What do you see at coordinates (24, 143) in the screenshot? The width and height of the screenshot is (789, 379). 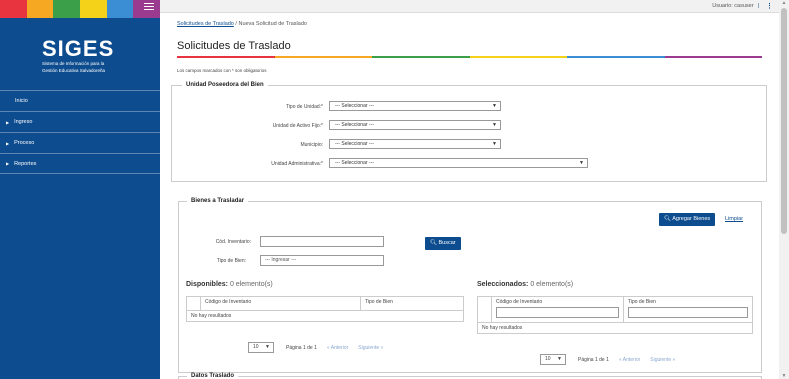 I see `sidebar-item-label: Proceso` at bounding box center [24, 143].